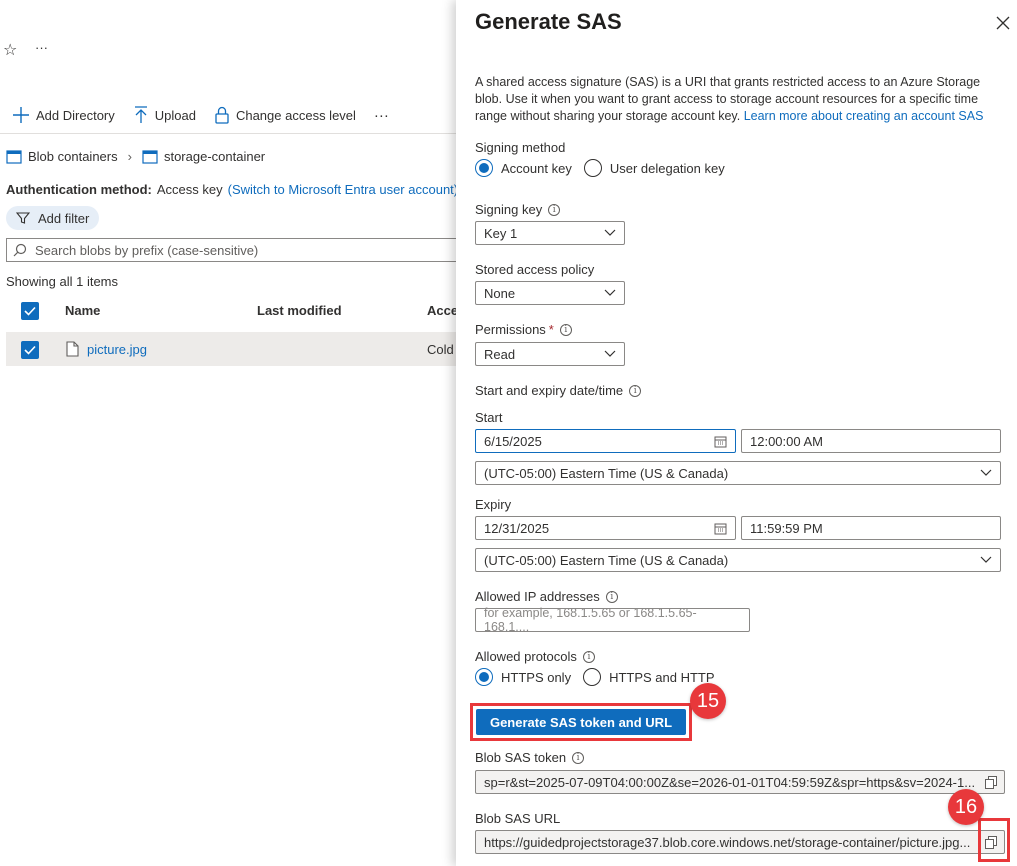 The width and height of the screenshot is (1017, 866). What do you see at coordinates (550, 293) in the screenshot?
I see `stored-policy-dropdown: None` at bounding box center [550, 293].